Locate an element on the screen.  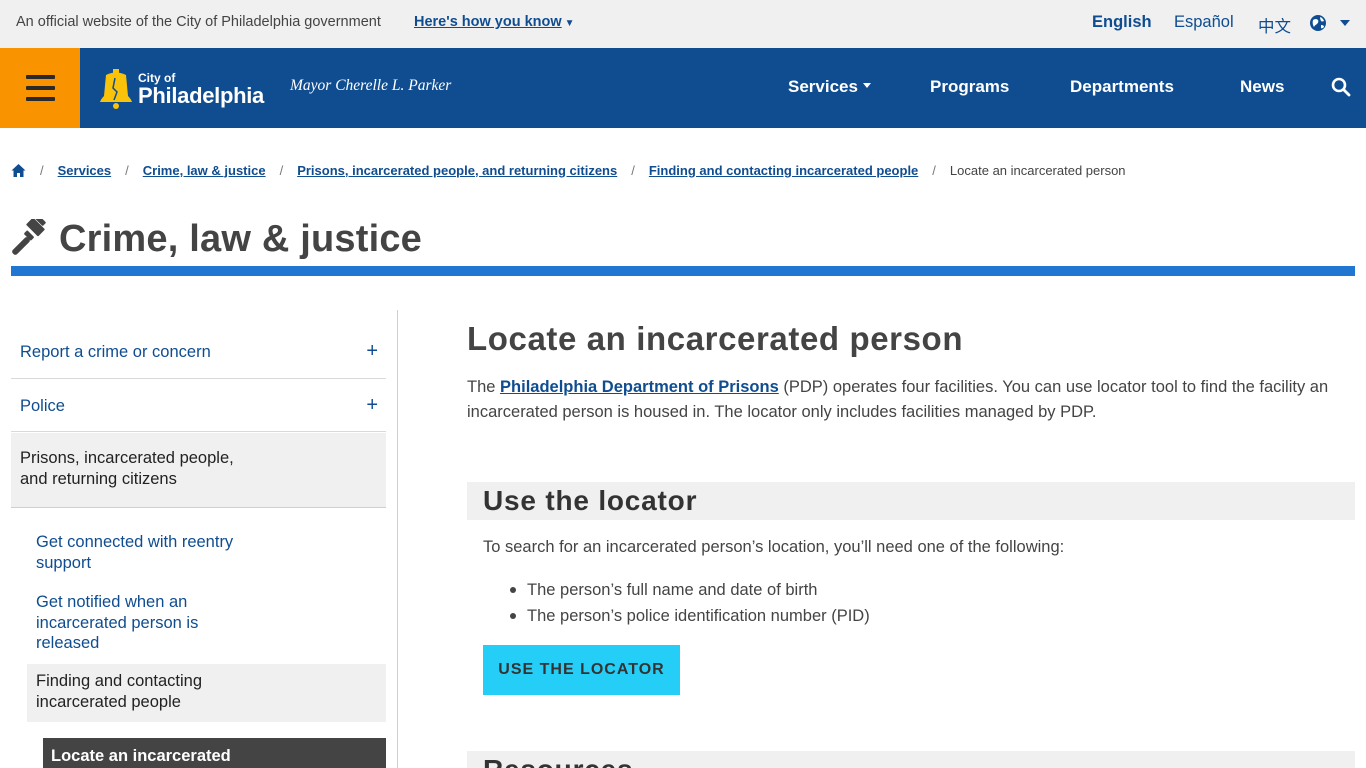
list-item: The person’s full name and date of birth is located at coordinates (690, 592).